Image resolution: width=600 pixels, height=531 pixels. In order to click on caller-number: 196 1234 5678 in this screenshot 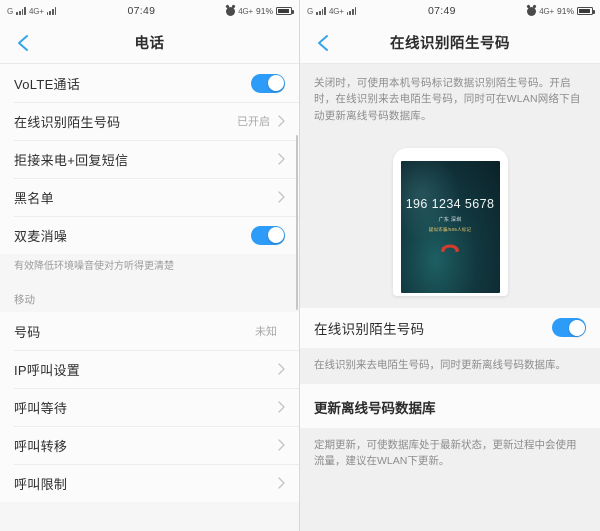, I will do `click(450, 203)`.